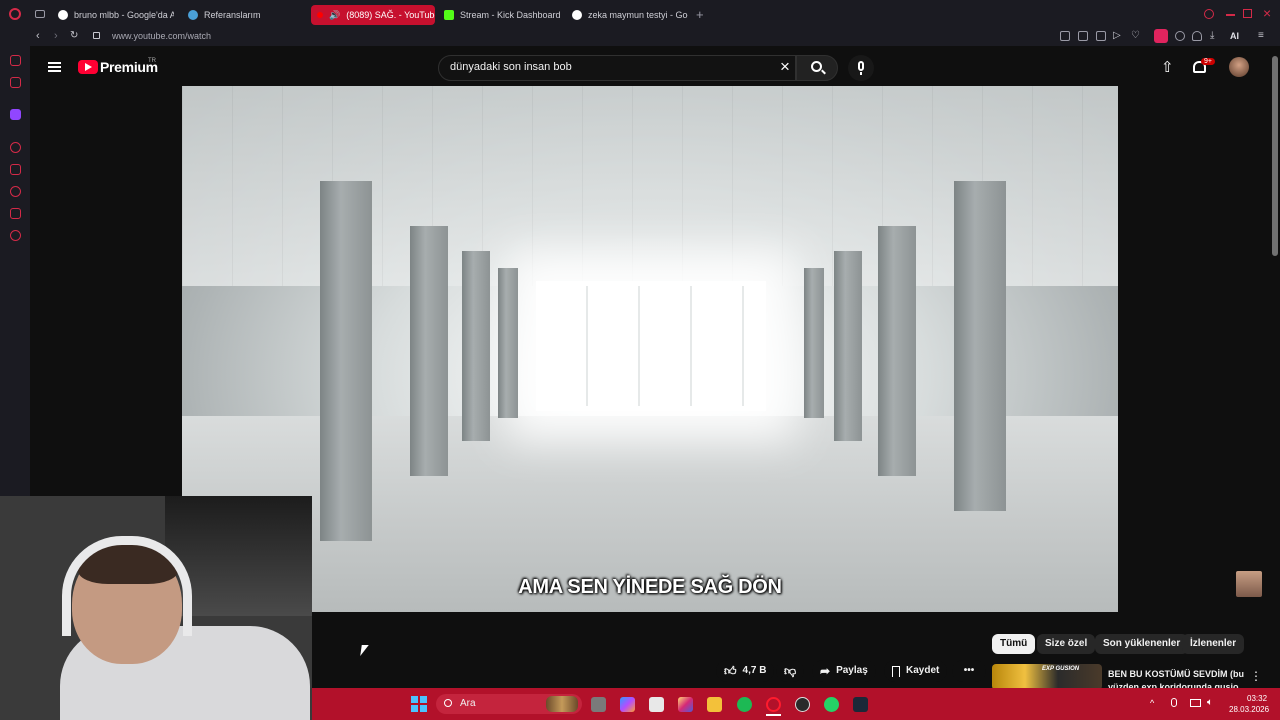 Image resolution: width=1280 pixels, height=720 pixels. Describe the element at coordinates (598, 704) in the screenshot. I see `task-view-icon` at that location.